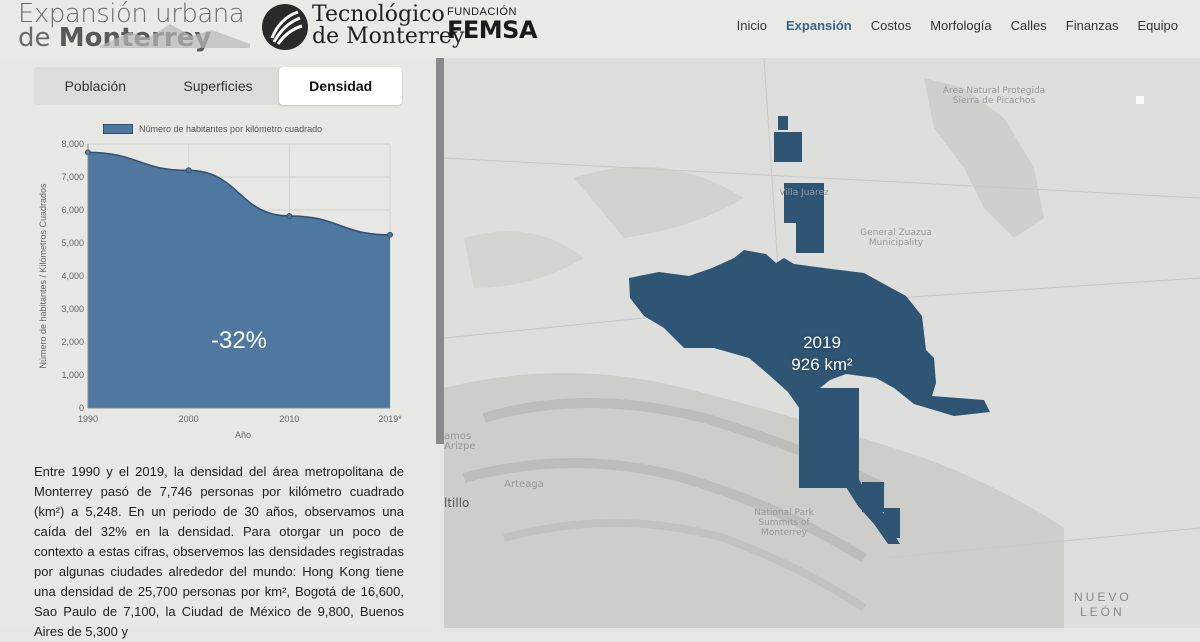 The width and height of the screenshot is (1200, 642). I want to click on tec-name: Tecnológico de Monterrey, so click(388, 26).